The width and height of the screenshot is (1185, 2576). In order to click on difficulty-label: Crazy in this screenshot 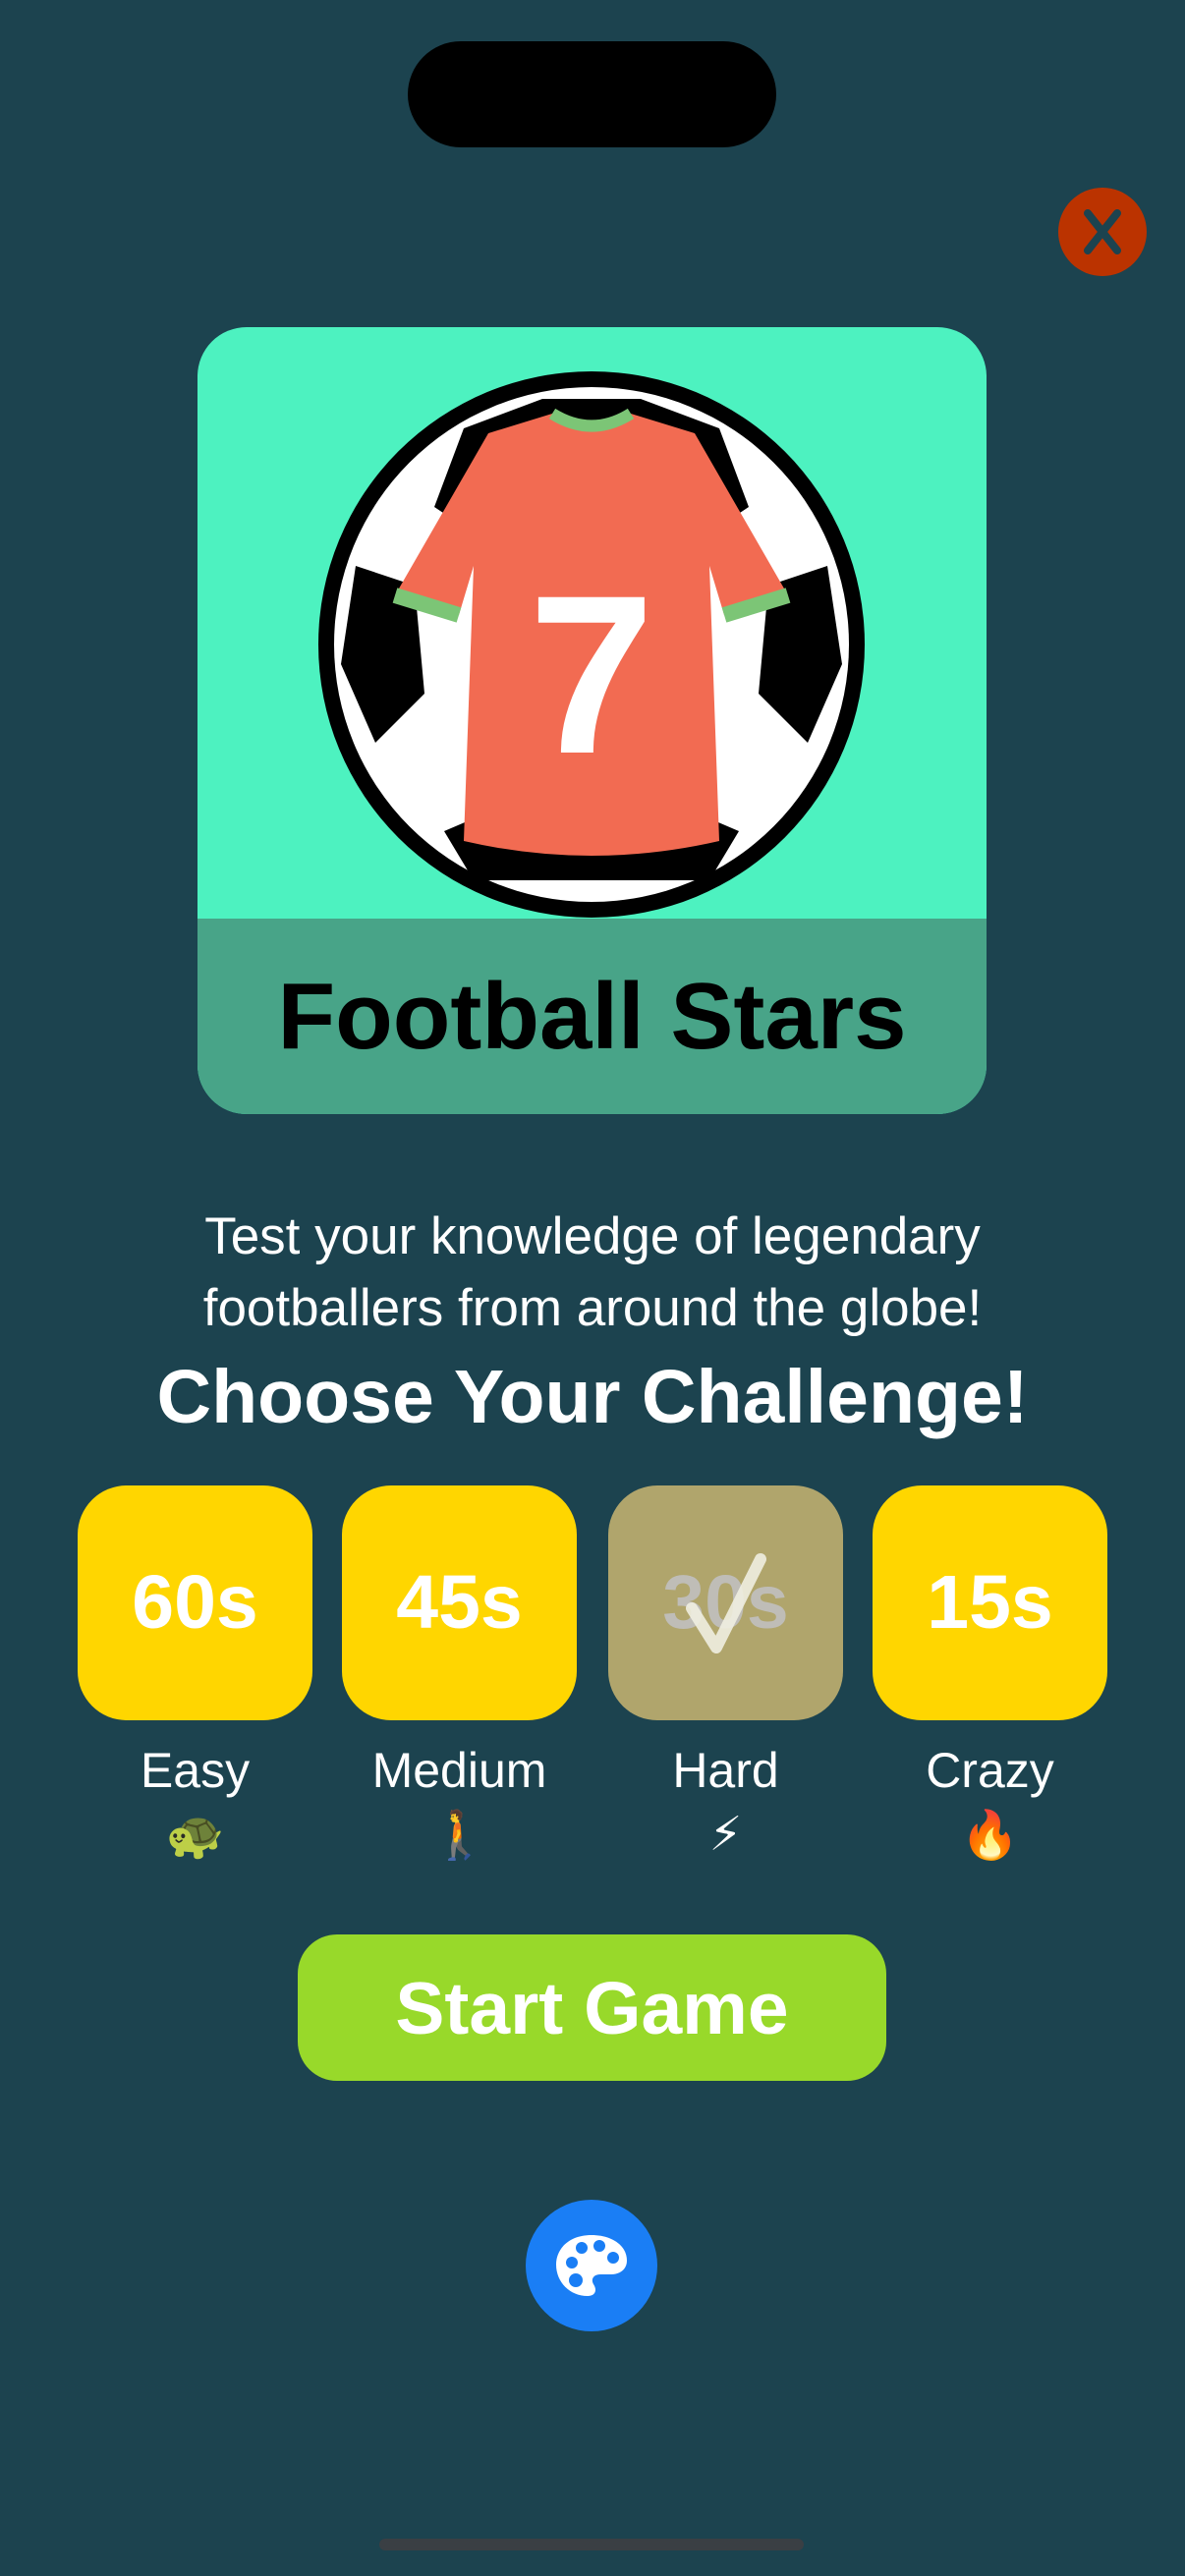, I will do `click(990, 1770)`.